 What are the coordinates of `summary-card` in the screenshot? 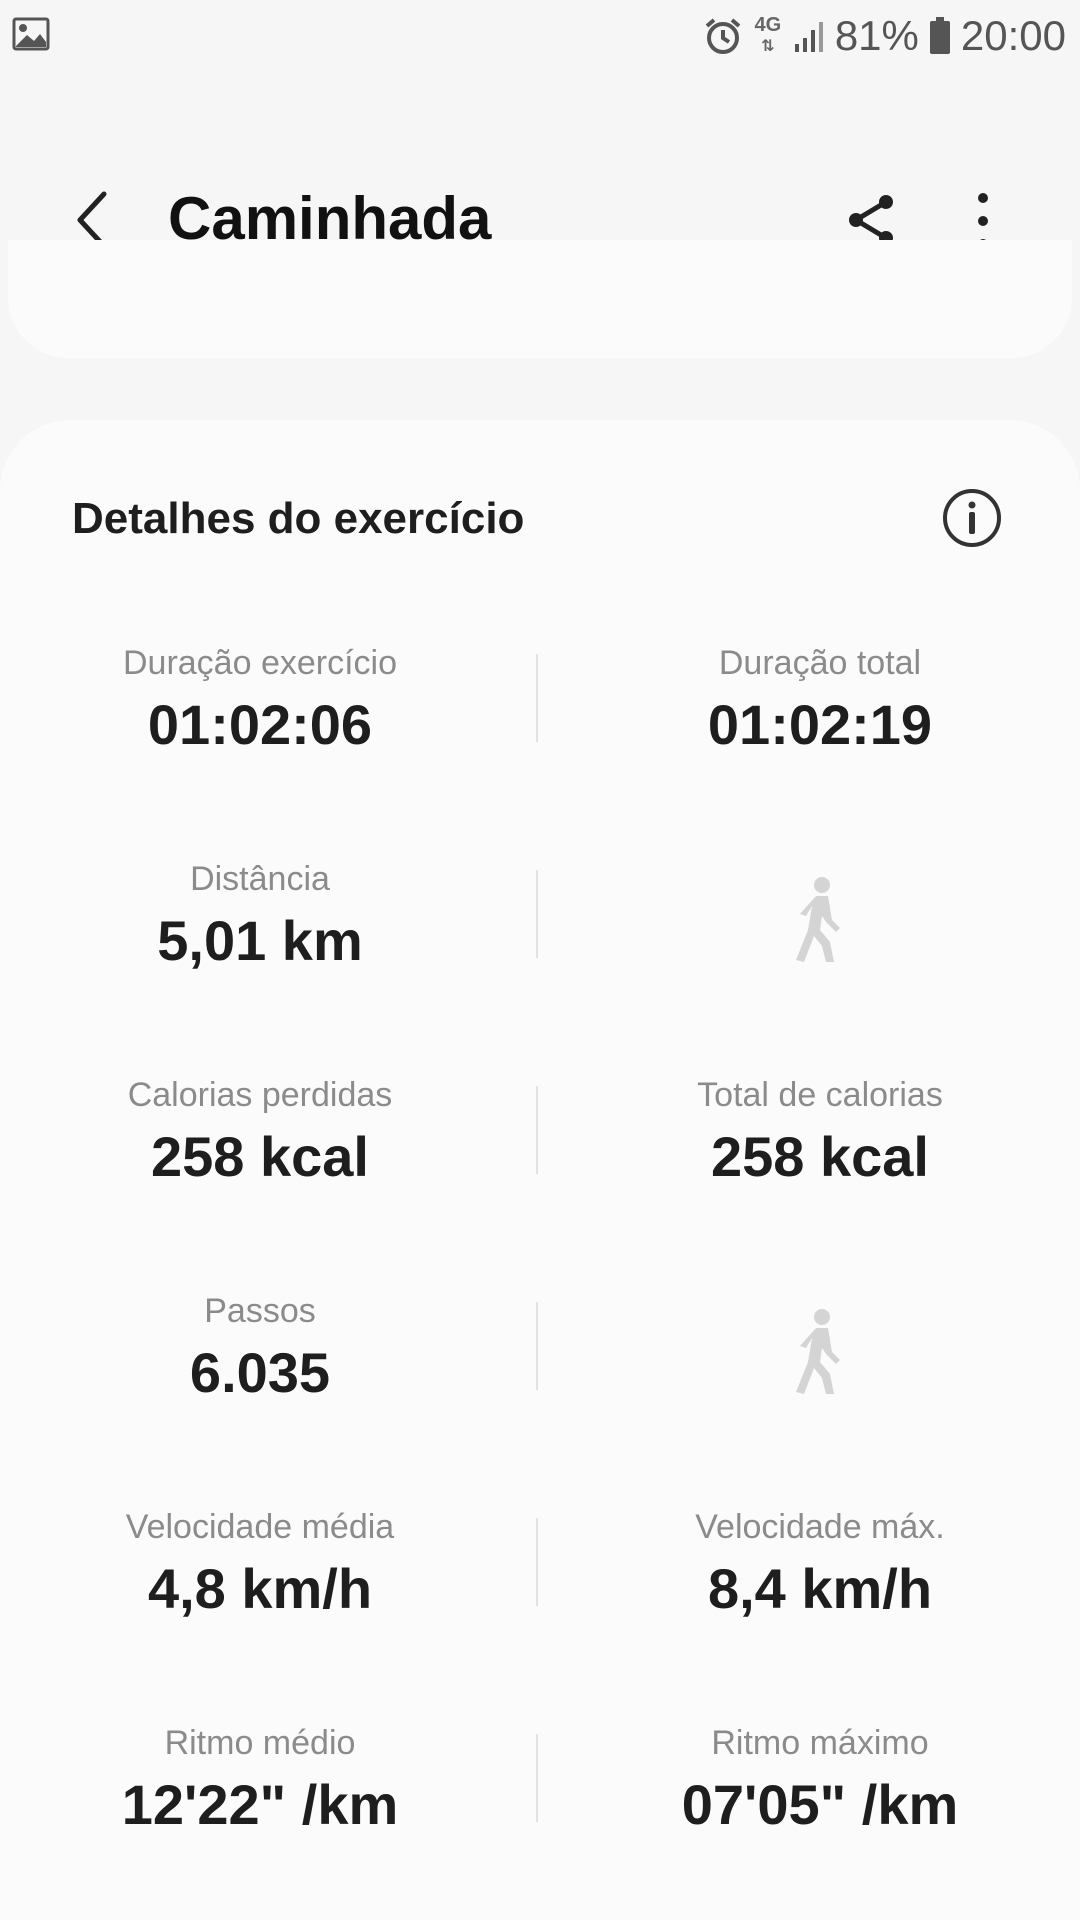 It's located at (540, 299).